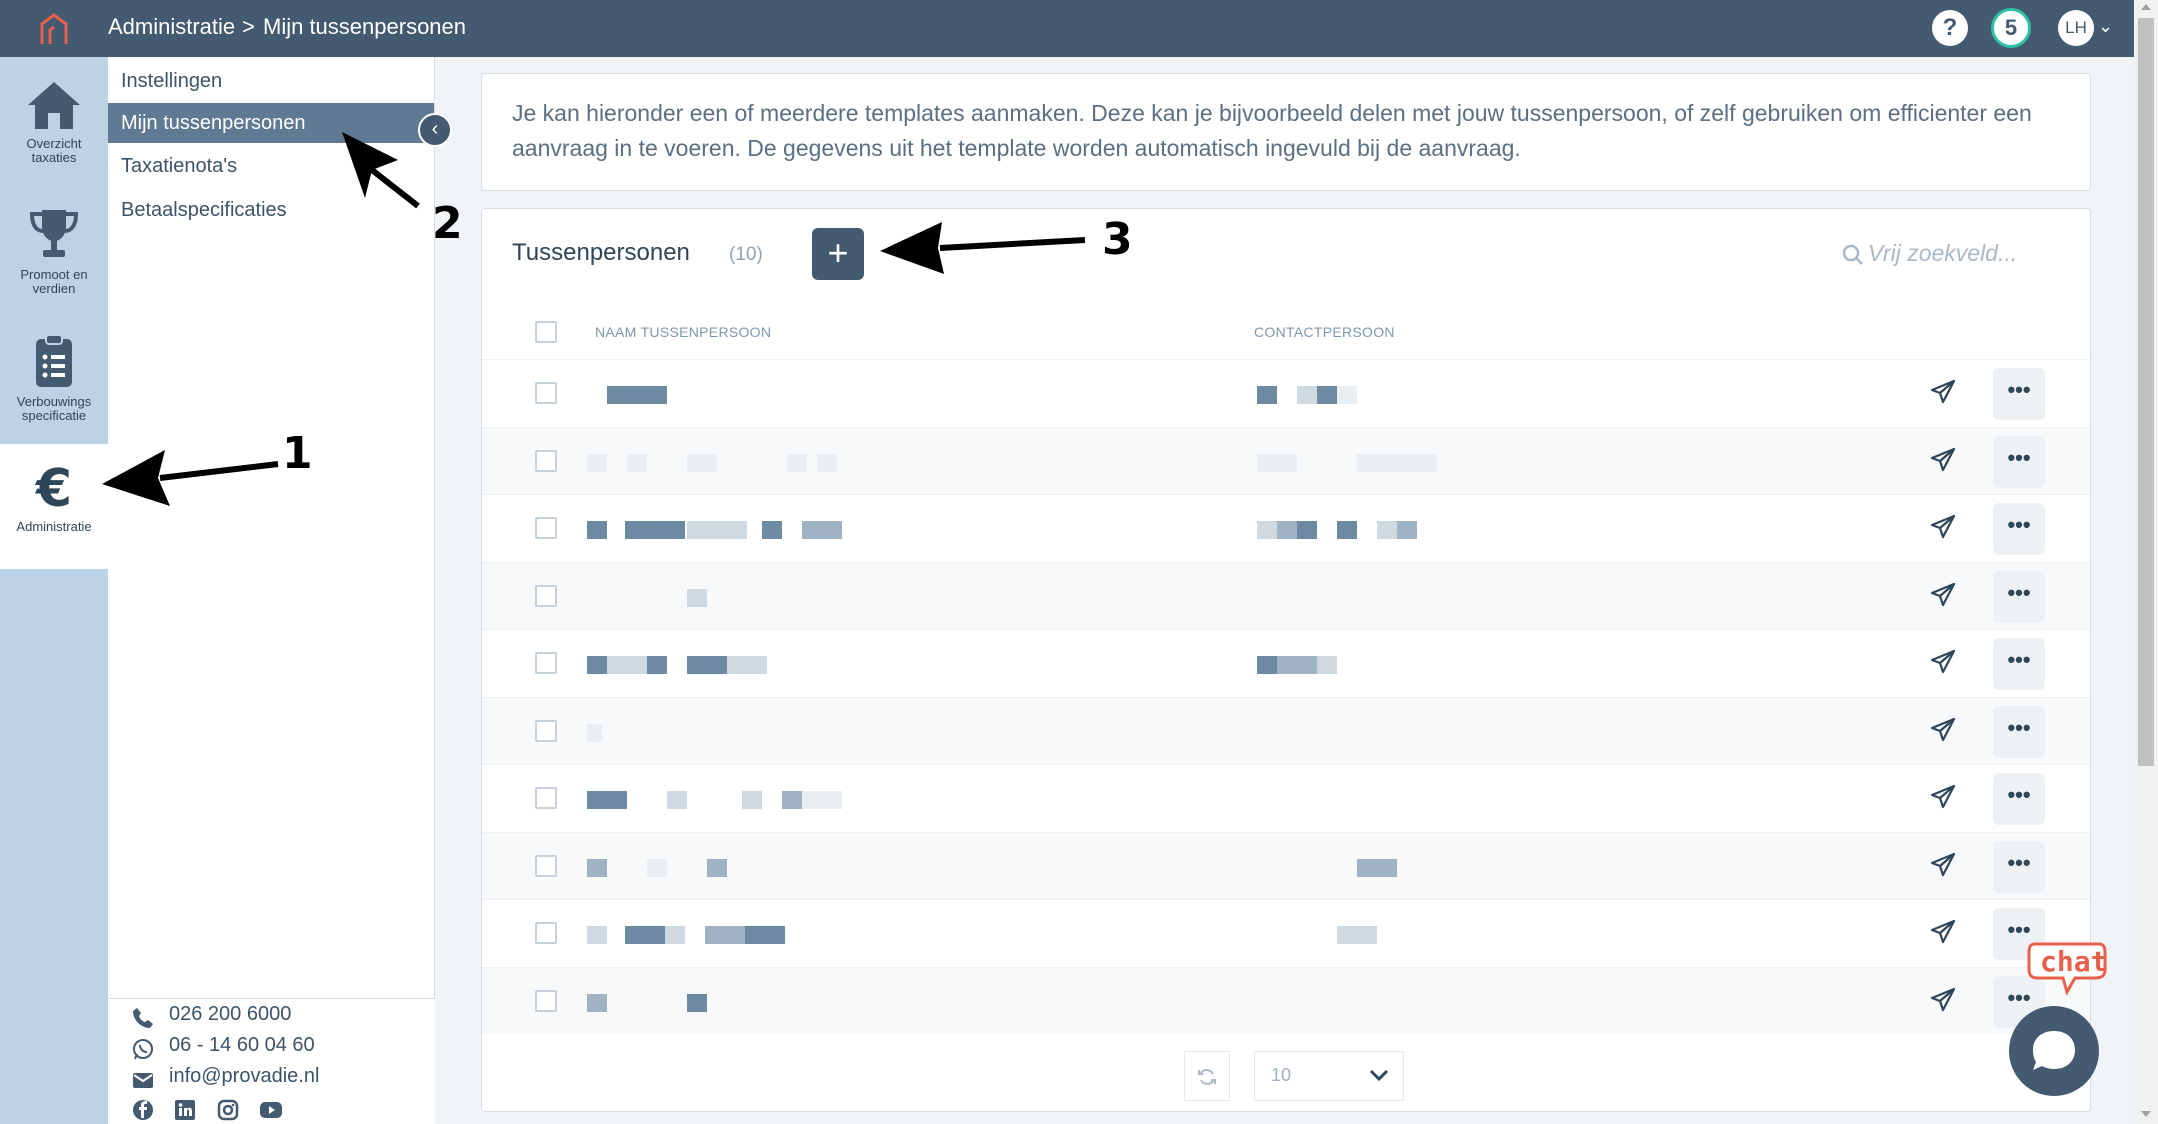 The image size is (2158, 1124). What do you see at coordinates (1952, 253) in the screenshot?
I see `search-input` at bounding box center [1952, 253].